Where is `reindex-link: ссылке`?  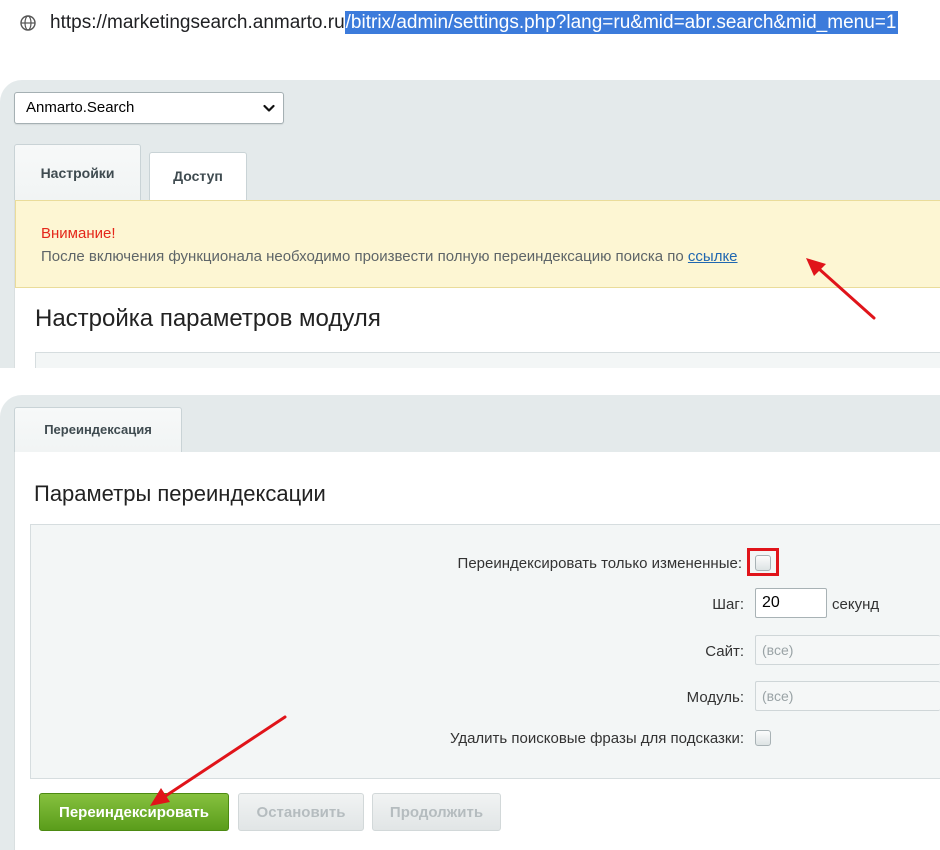
reindex-link: ссылке is located at coordinates (713, 256).